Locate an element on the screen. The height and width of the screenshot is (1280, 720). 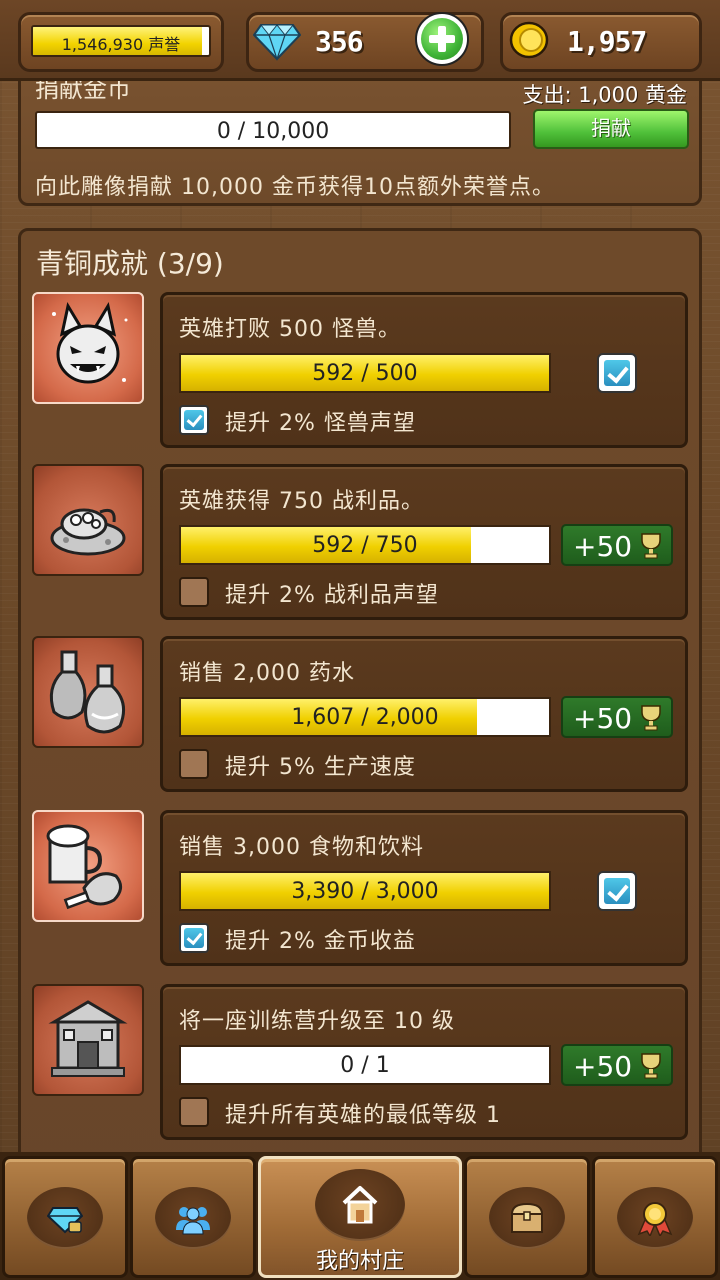
achievement-card: 将一座训练营升级至 10 级 0 / 1 +50 提升所有英雄的最低等级 1 is located at coordinates (424, 1062).